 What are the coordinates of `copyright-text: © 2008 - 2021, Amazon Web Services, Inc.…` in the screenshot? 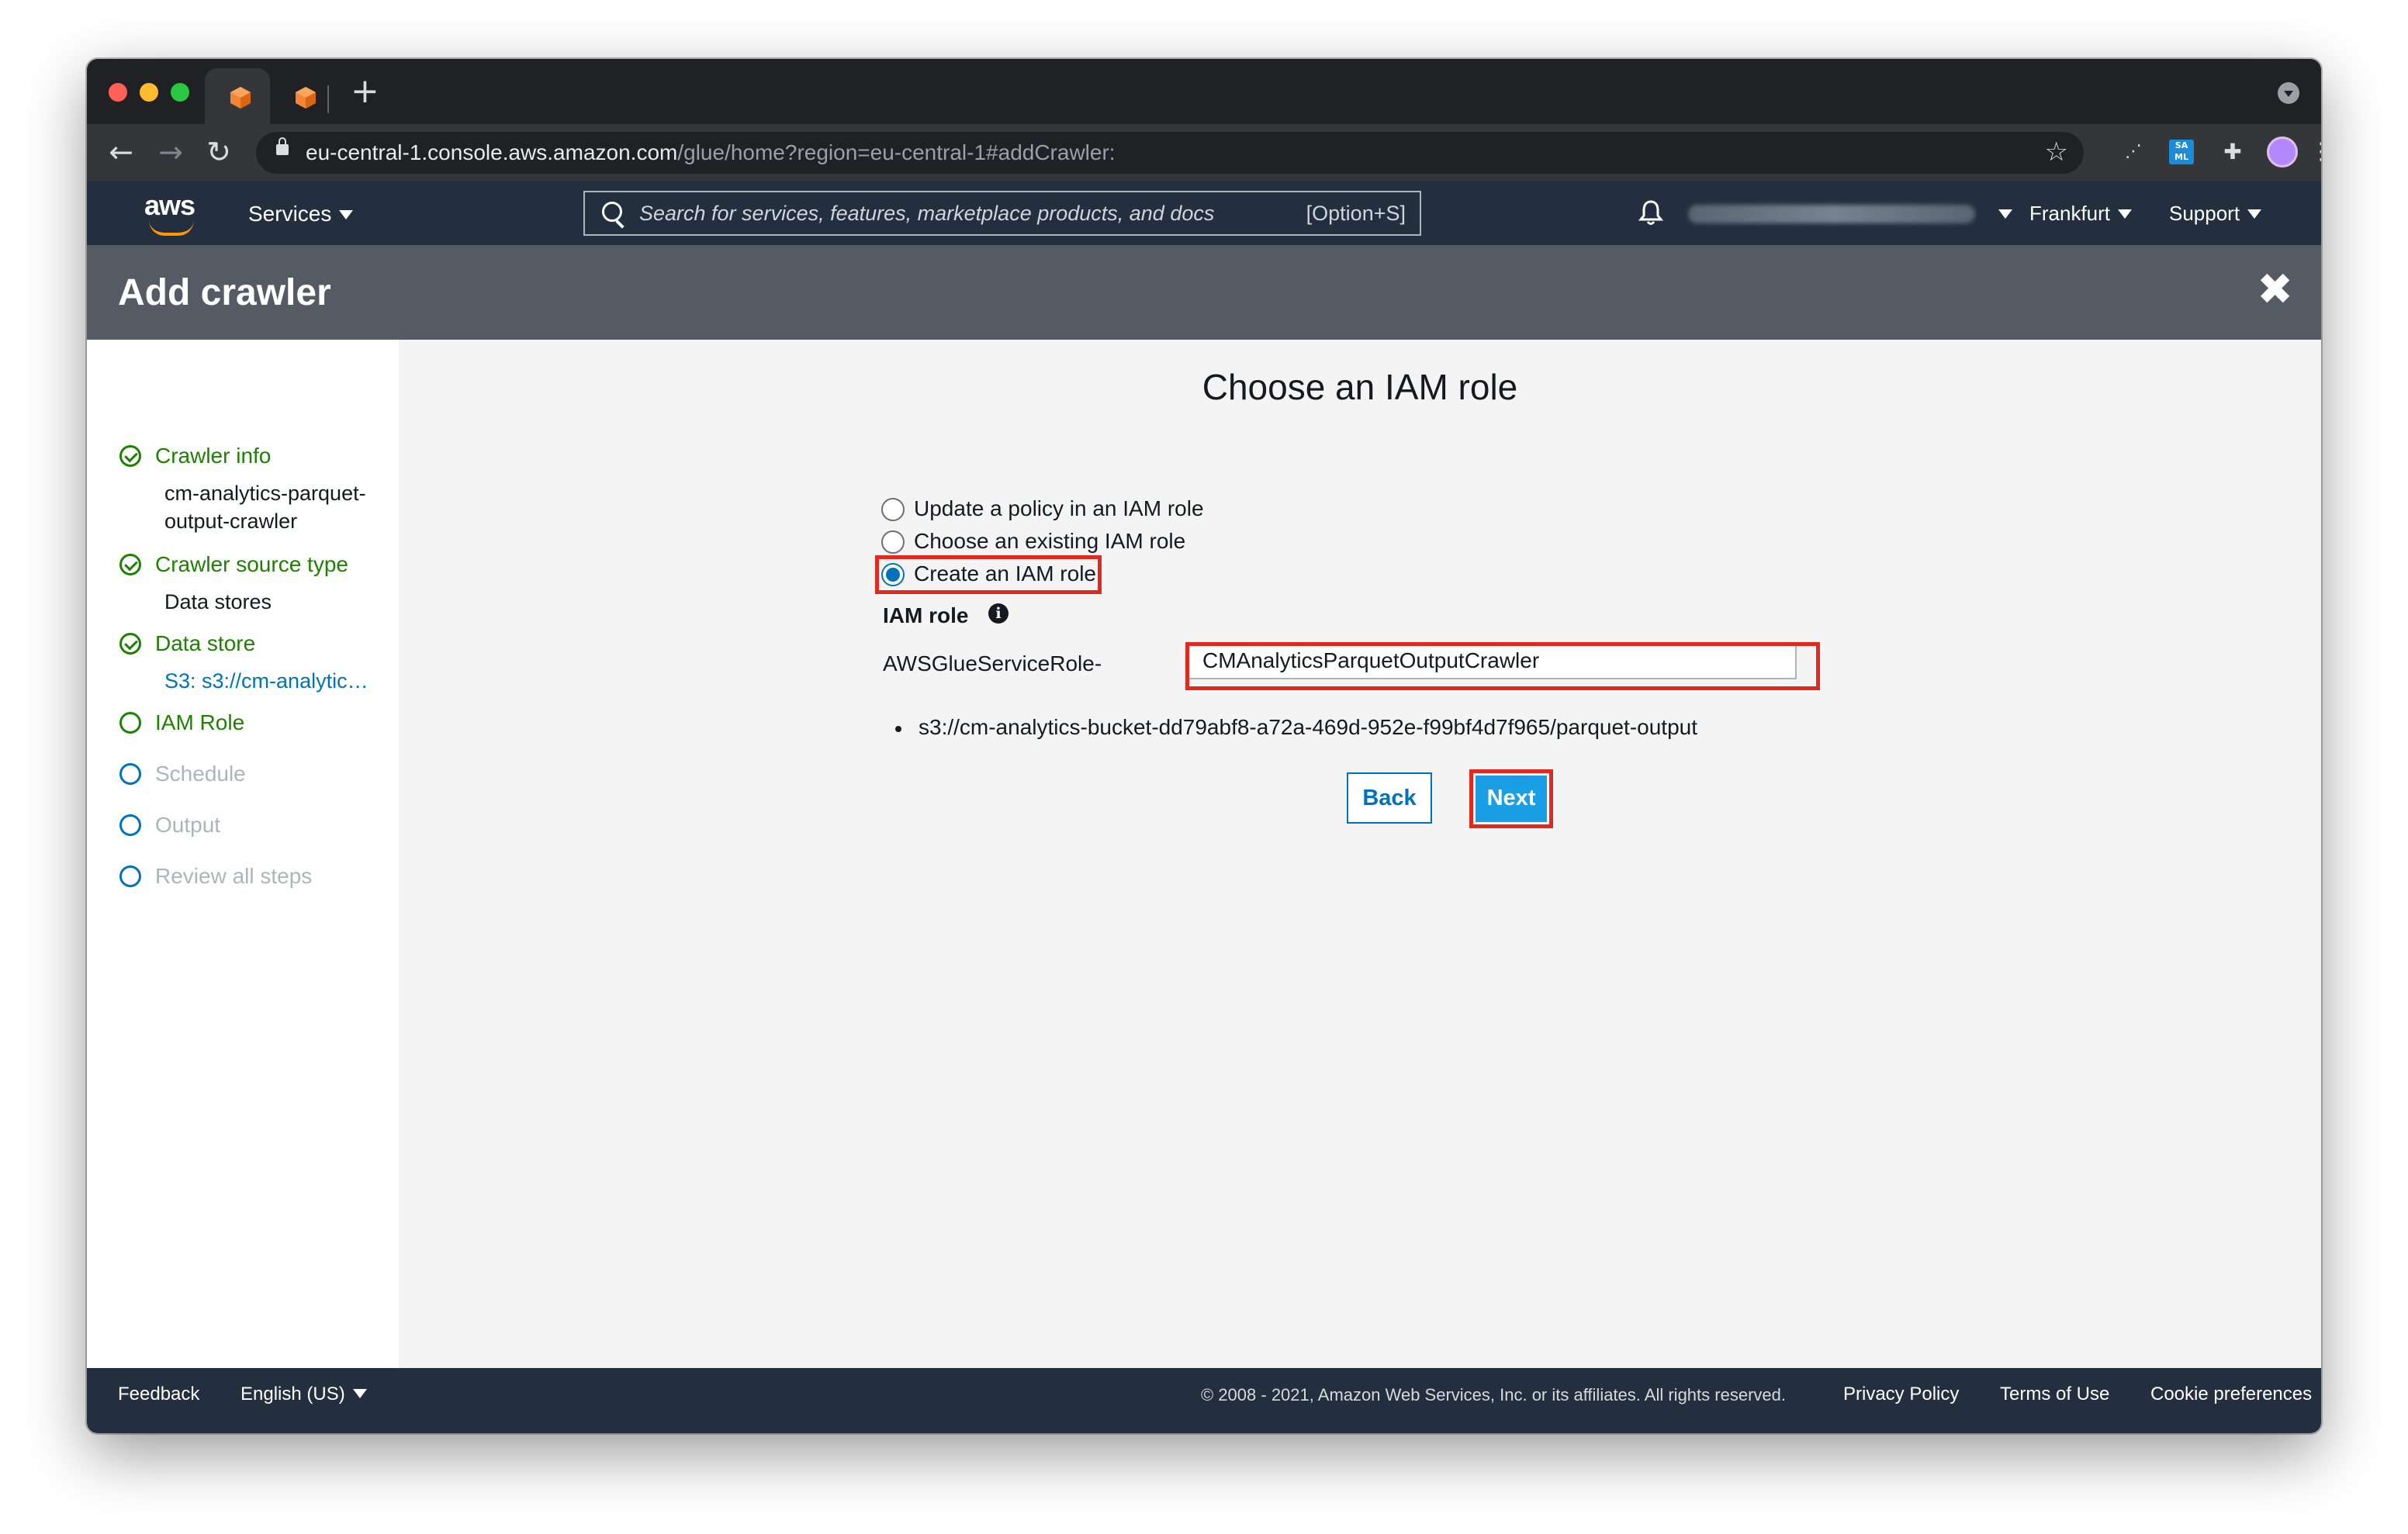 It's located at (1493, 1394).